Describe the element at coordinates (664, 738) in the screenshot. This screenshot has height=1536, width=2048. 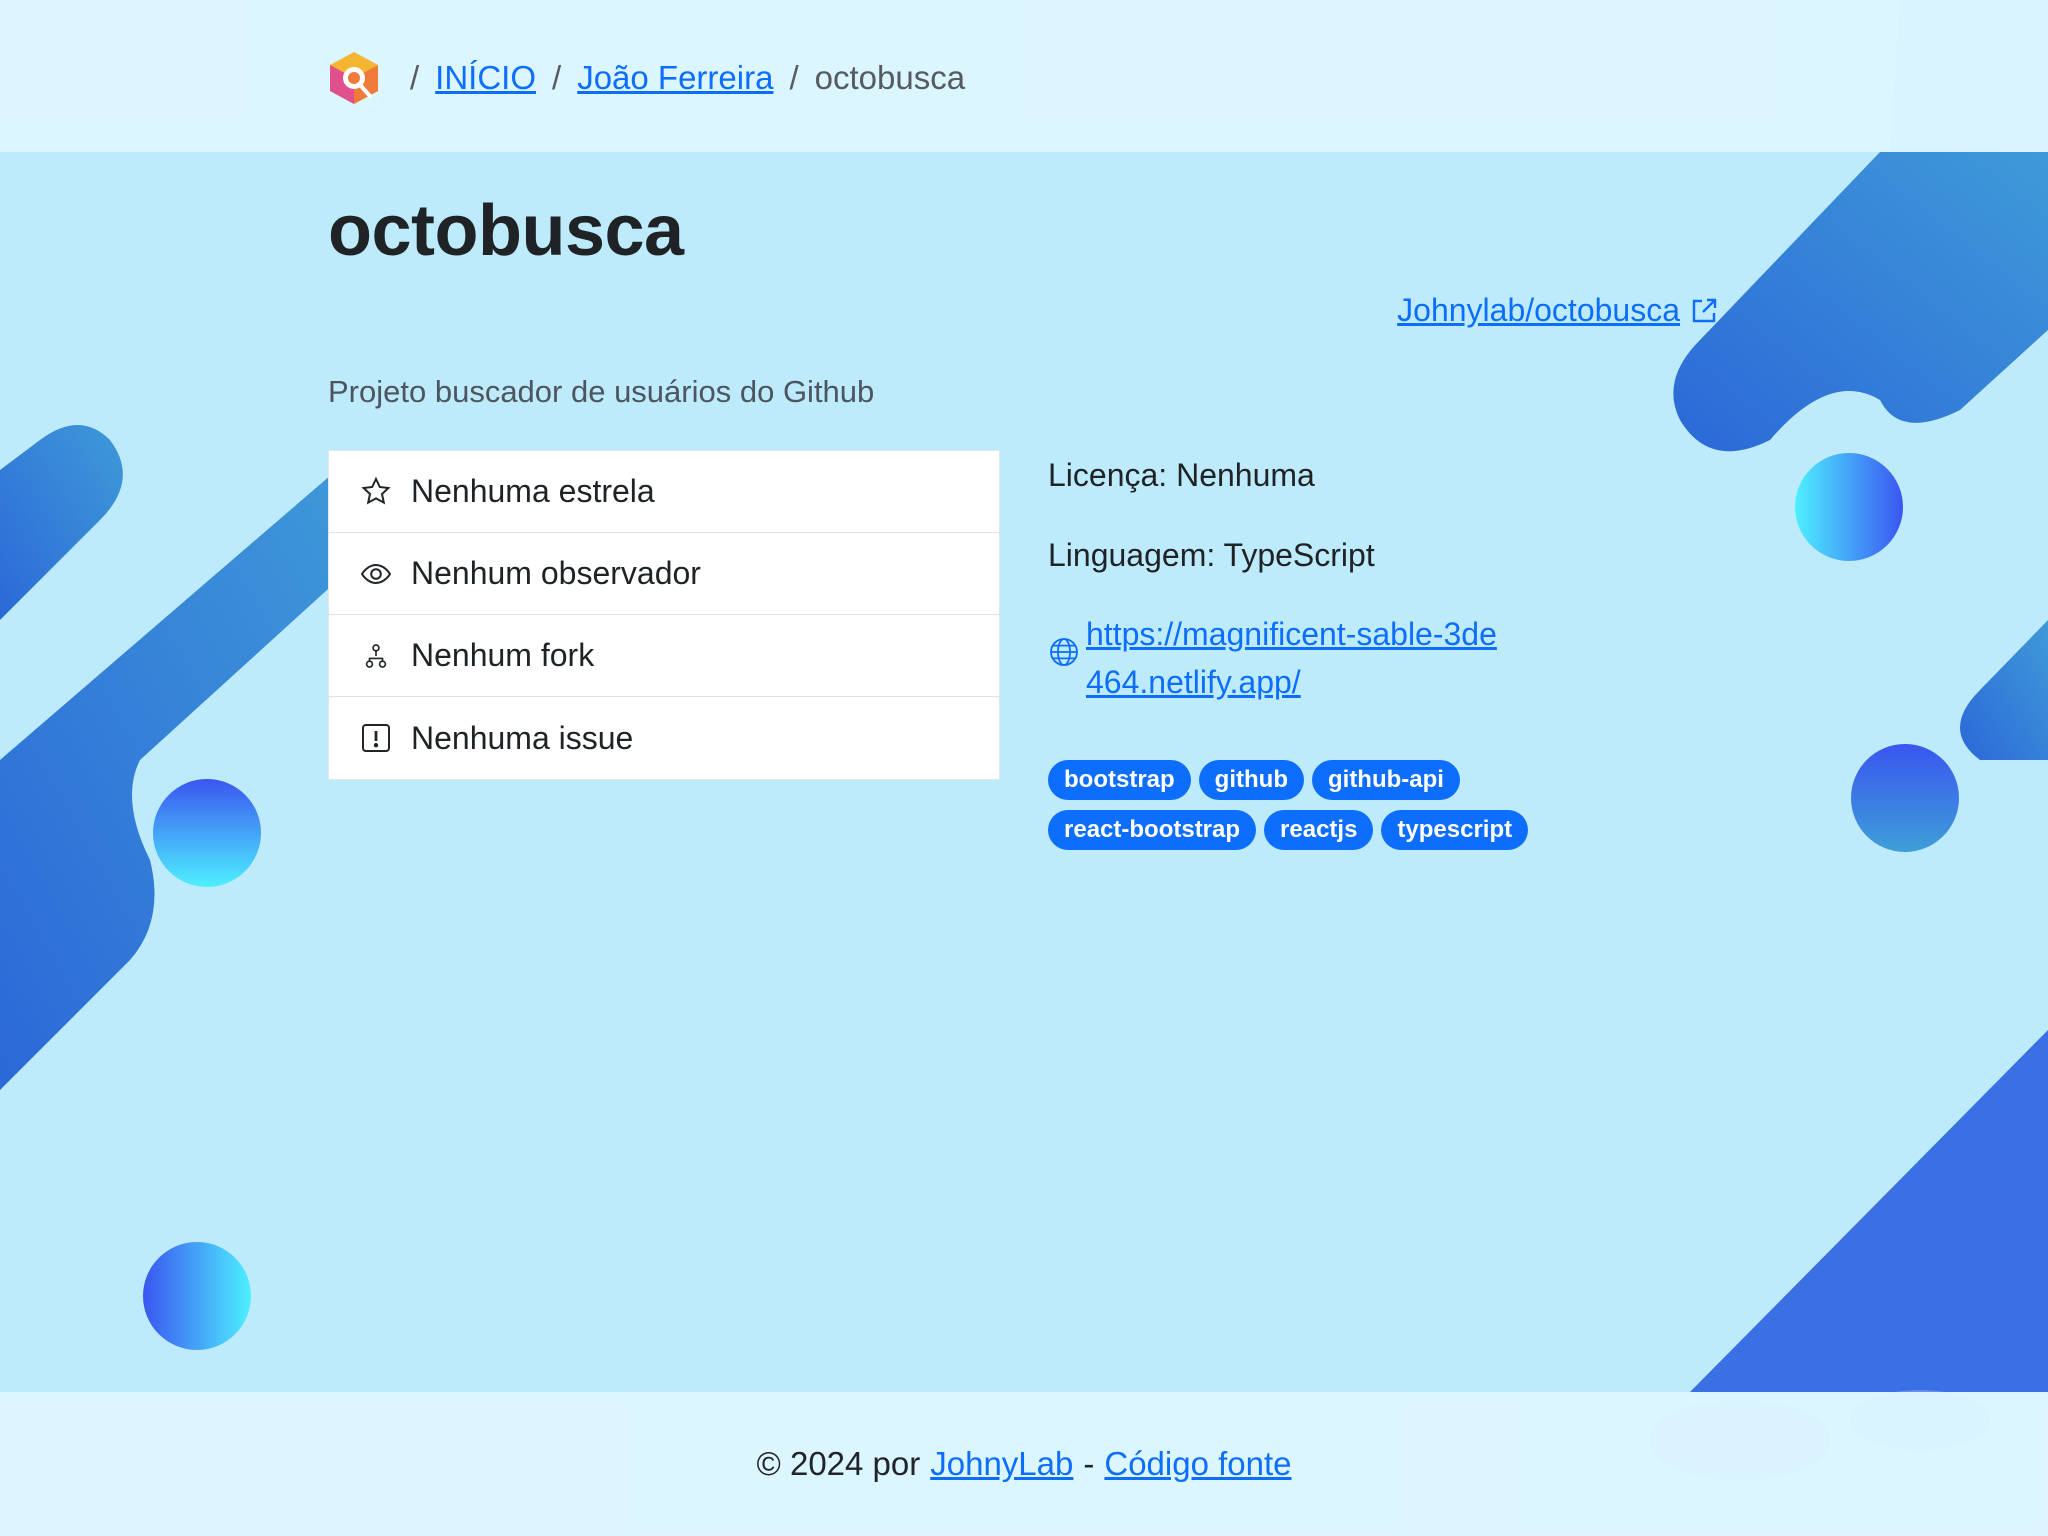
I see `stat-issues: Nenhuma issue` at that location.